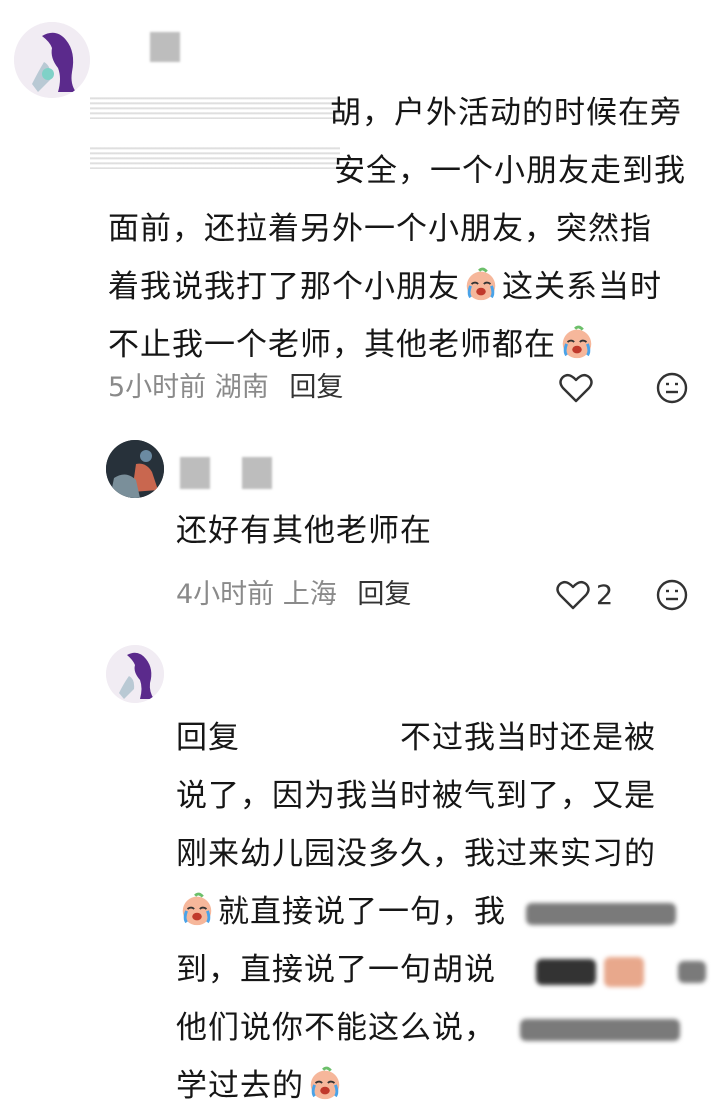 The image size is (720, 1115). I want to click on comment-fragment: 就直接说了一句，我, so click(362, 912).